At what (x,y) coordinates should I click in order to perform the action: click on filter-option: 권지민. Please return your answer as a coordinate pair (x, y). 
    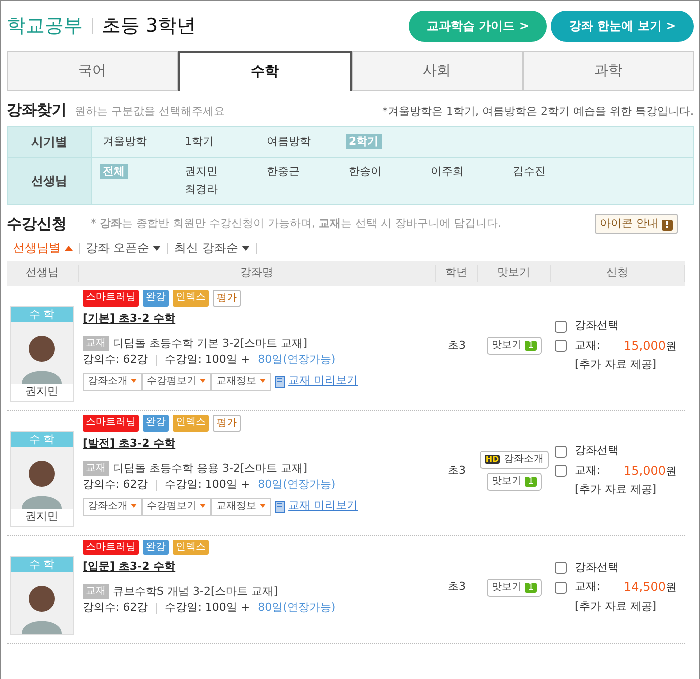
    Looking at the image, I should click on (201, 171).